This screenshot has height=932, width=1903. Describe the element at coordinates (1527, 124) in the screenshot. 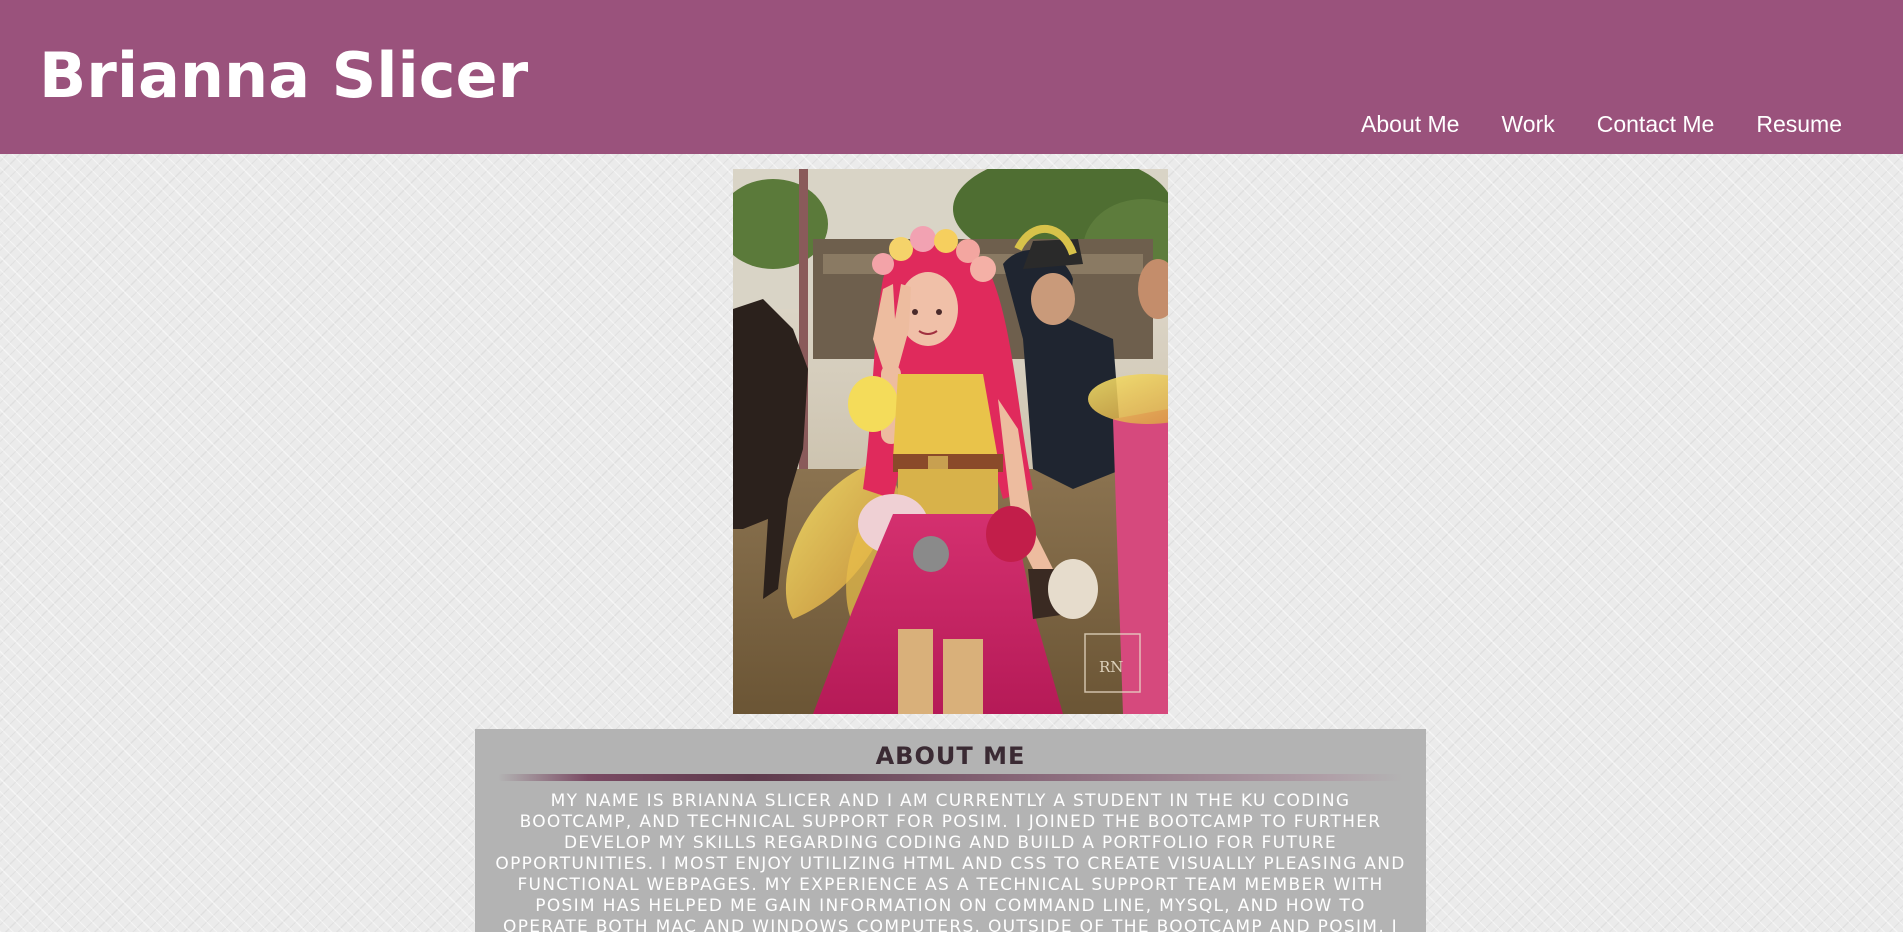

I see `nav-link-work: Work` at that location.